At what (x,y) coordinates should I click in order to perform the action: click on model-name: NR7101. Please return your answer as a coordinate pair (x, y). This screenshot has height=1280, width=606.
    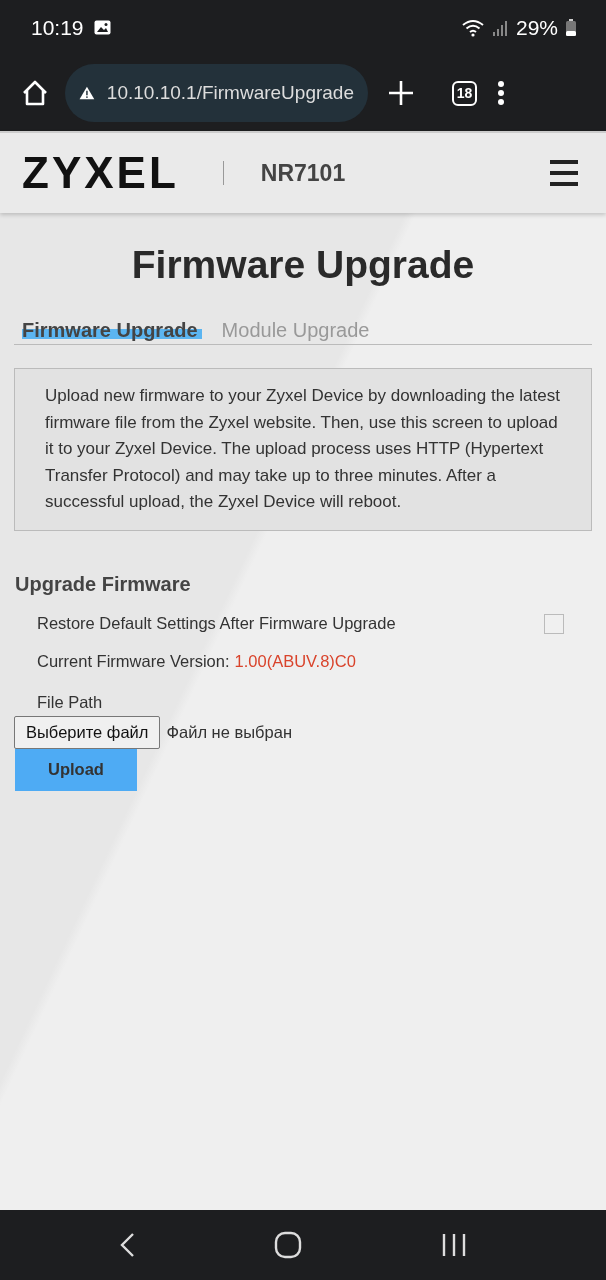
    Looking at the image, I should click on (303, 173).